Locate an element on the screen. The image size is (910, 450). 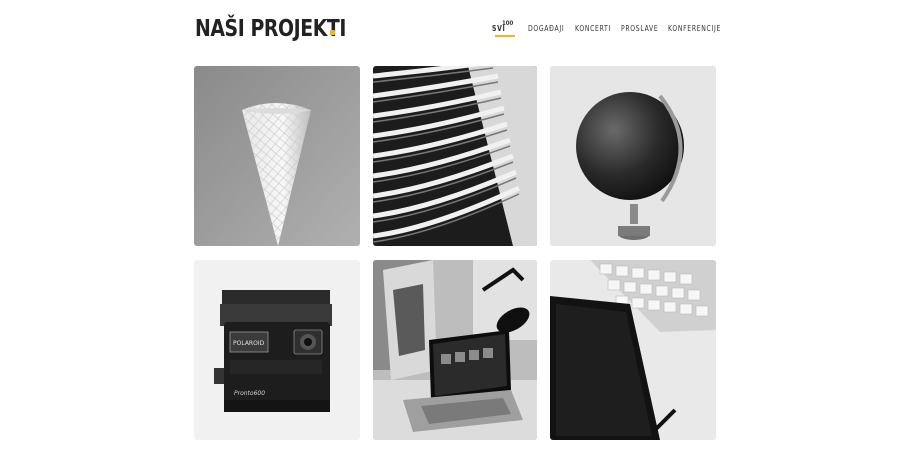
gallery-item-globe is located at coordinates (633, 156).